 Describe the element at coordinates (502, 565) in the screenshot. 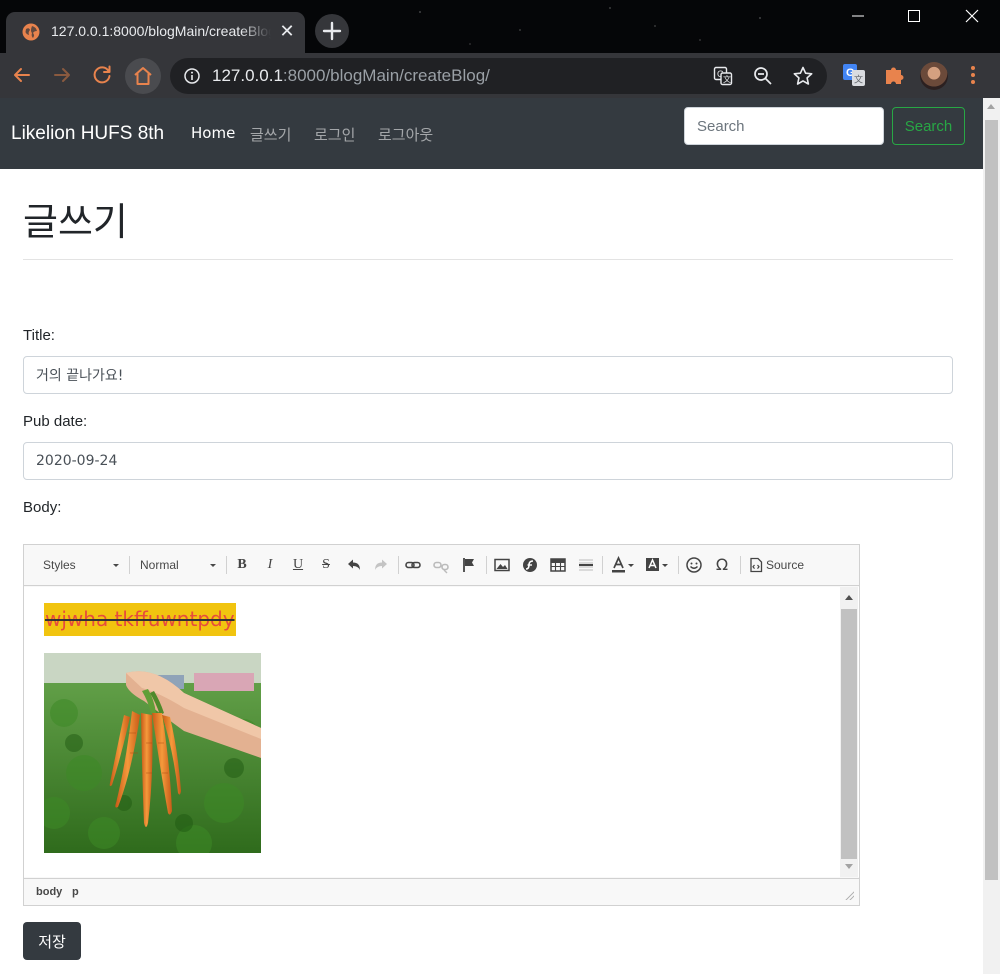

I see `image-icon` at that location.